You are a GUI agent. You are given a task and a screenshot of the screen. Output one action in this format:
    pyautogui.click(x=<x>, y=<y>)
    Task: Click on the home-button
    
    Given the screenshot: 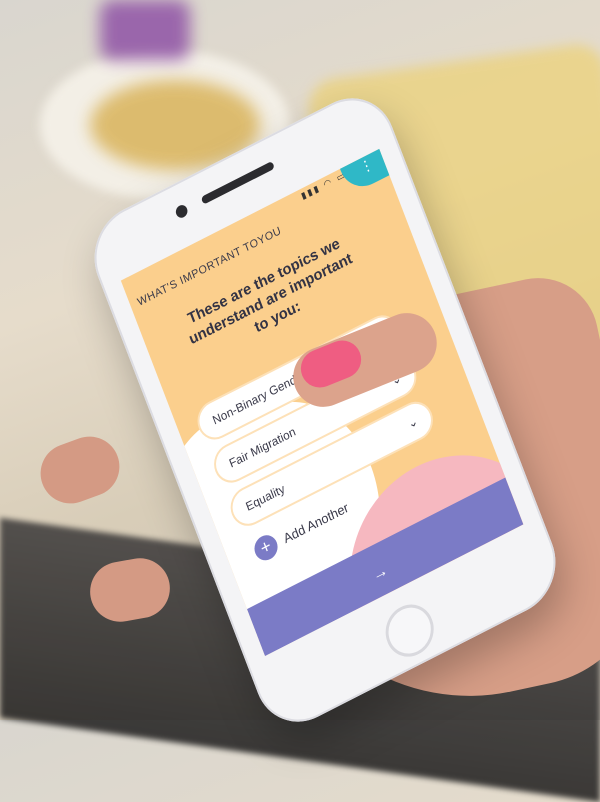 What is the action you would take?
    pyautogui.click(x=409, y=630)
    